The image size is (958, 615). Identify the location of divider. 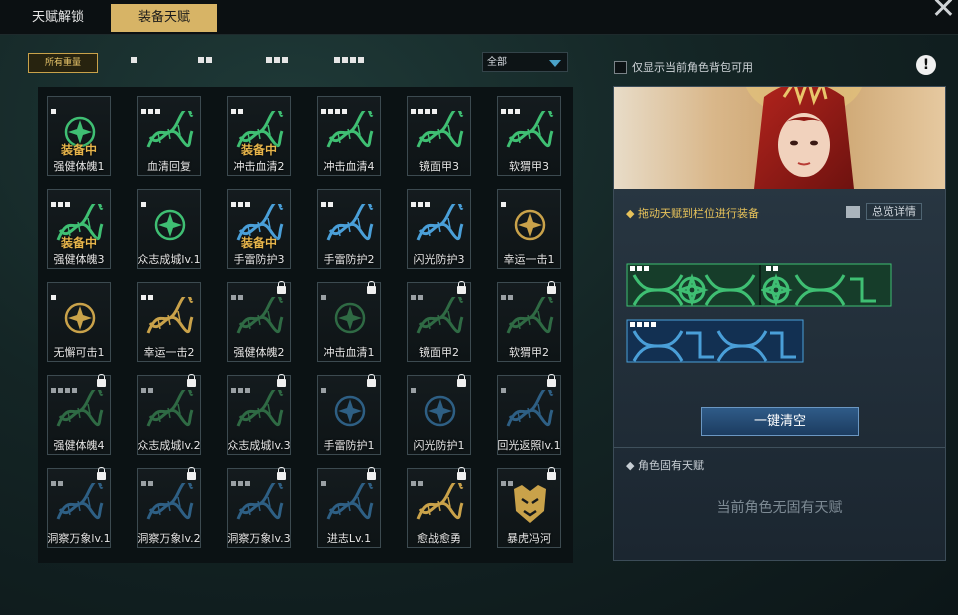
(779, 447).